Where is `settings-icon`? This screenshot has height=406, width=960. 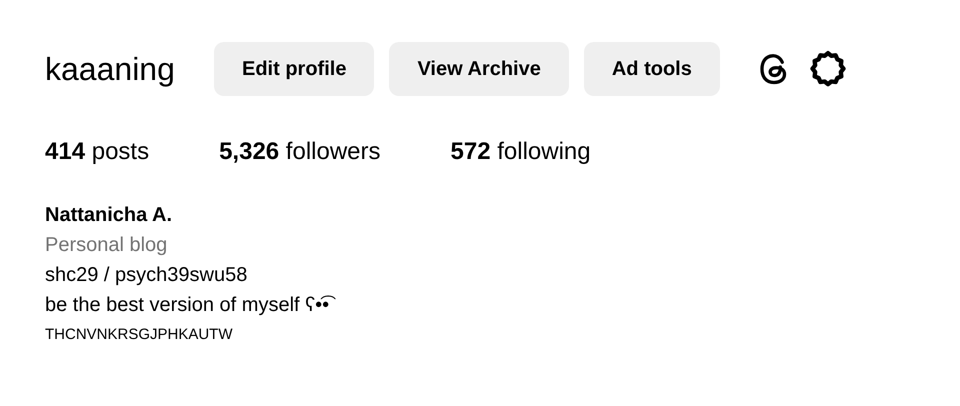
settings-icon is located at coordinates (828, 69).